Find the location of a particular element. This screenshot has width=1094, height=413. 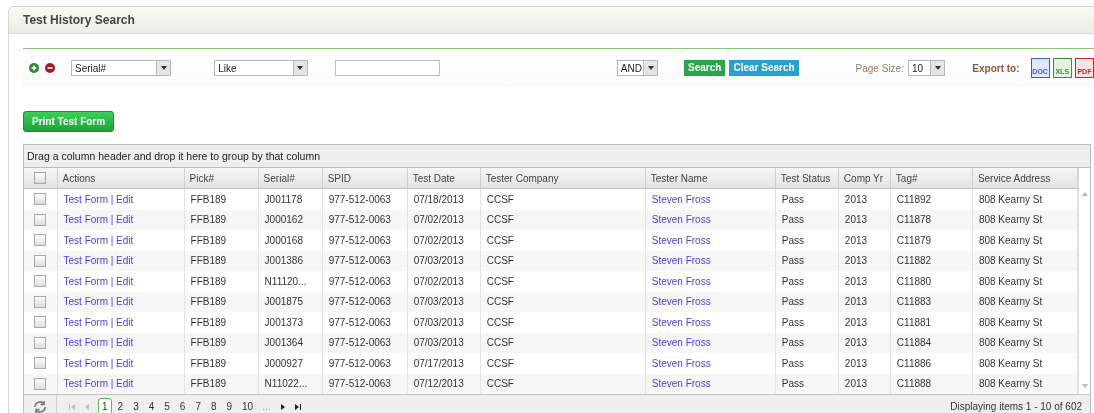

column-header: SPID is located at coordinates (365, 178).